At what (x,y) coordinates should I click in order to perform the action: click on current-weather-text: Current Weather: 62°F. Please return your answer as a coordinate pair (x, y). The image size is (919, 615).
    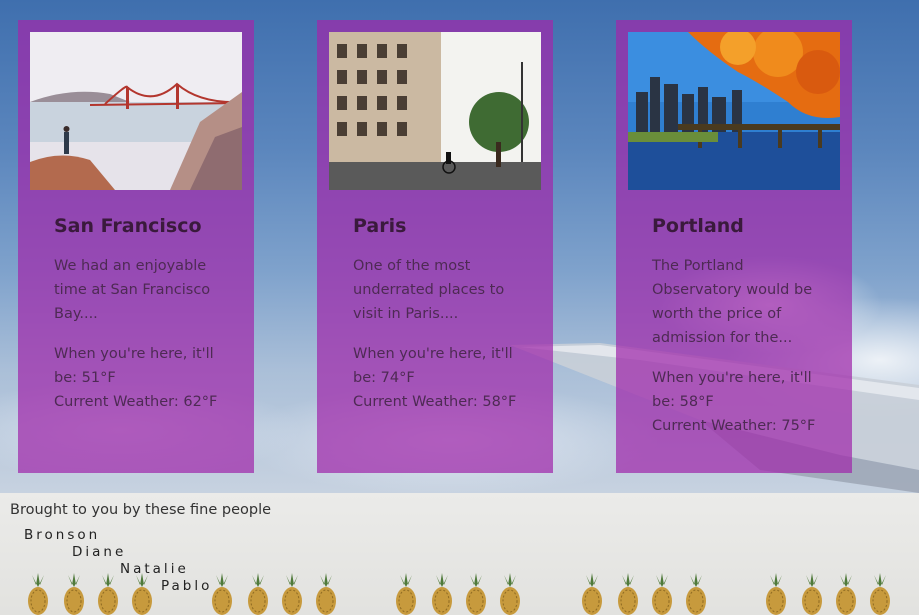
    Looking at the image, I should click on (136, 402).